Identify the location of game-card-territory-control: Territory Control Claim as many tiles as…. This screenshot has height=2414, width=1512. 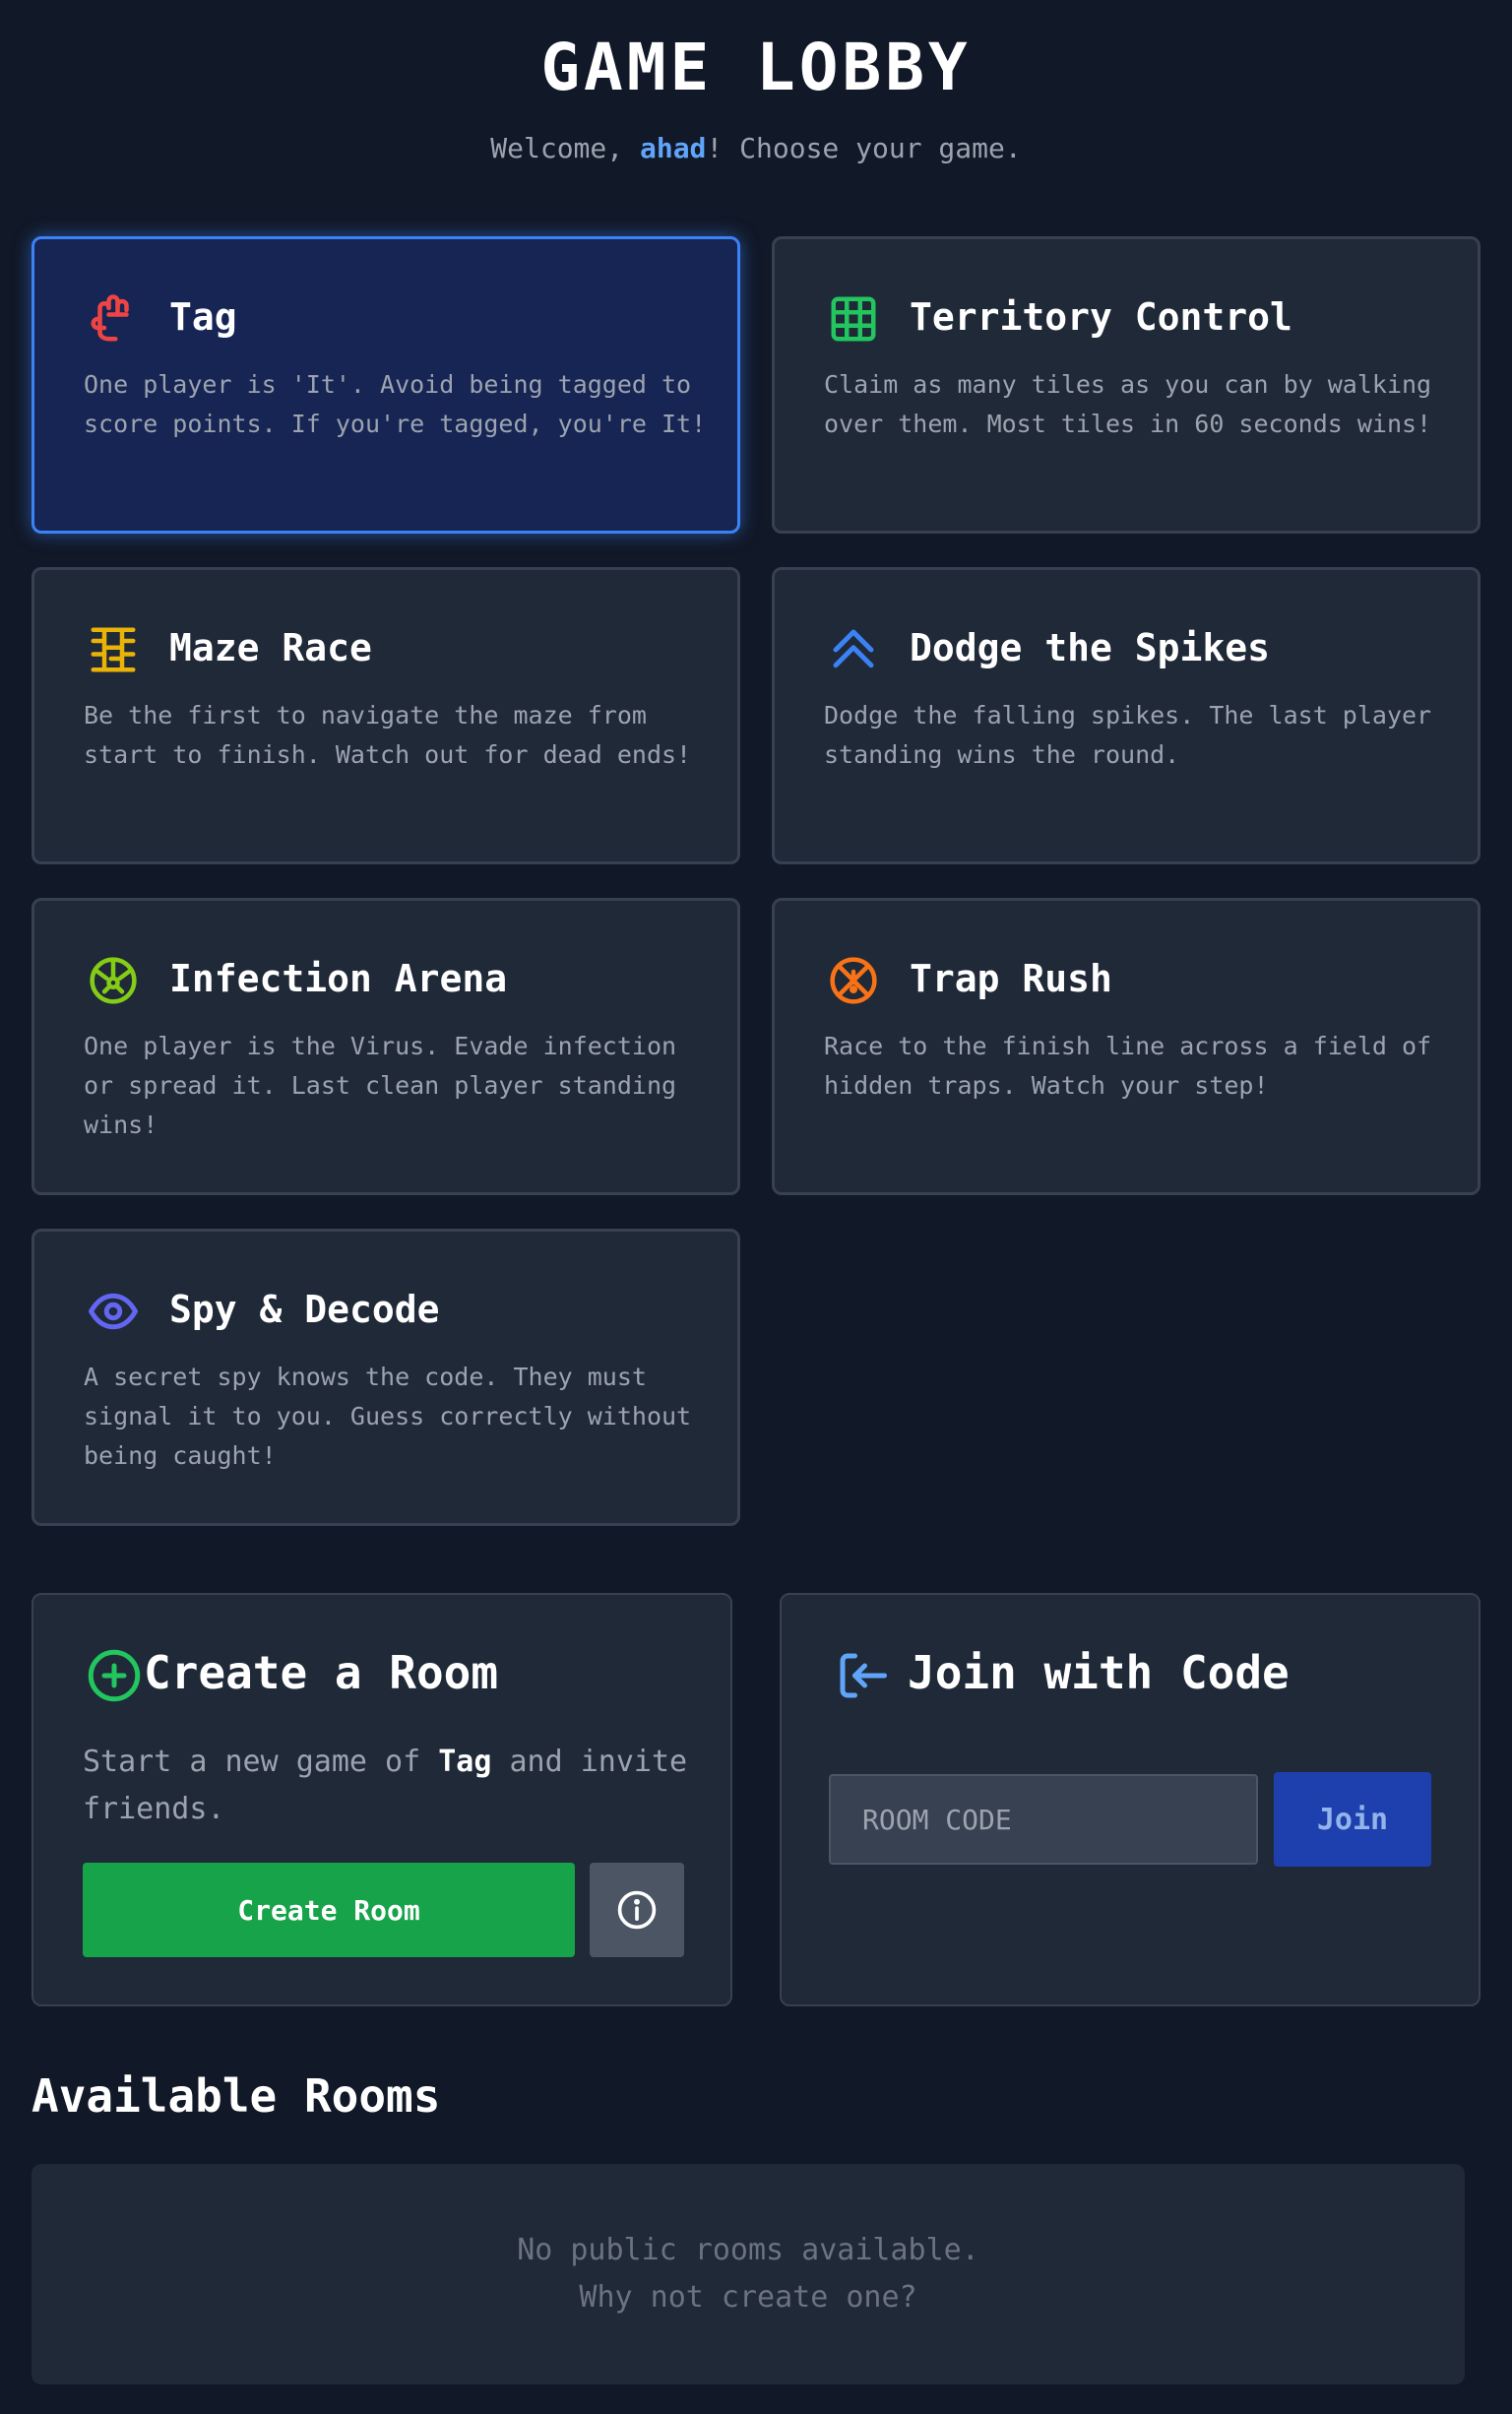
(1126, 385).